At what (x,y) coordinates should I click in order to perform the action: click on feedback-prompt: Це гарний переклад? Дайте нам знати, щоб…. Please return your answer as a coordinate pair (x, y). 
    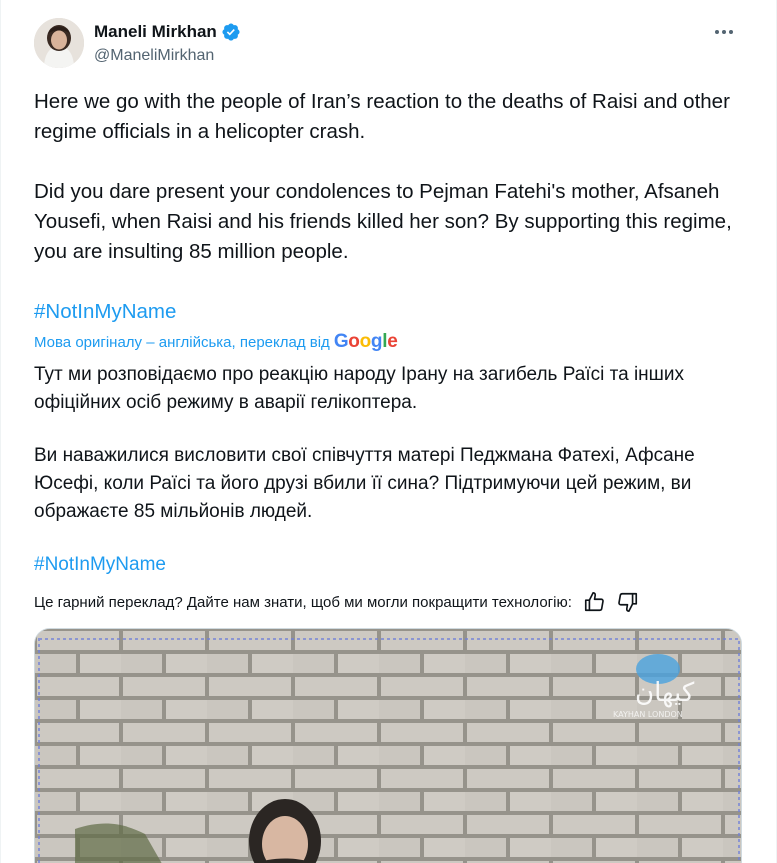
    Looking at the image, I should click on (303, 602).